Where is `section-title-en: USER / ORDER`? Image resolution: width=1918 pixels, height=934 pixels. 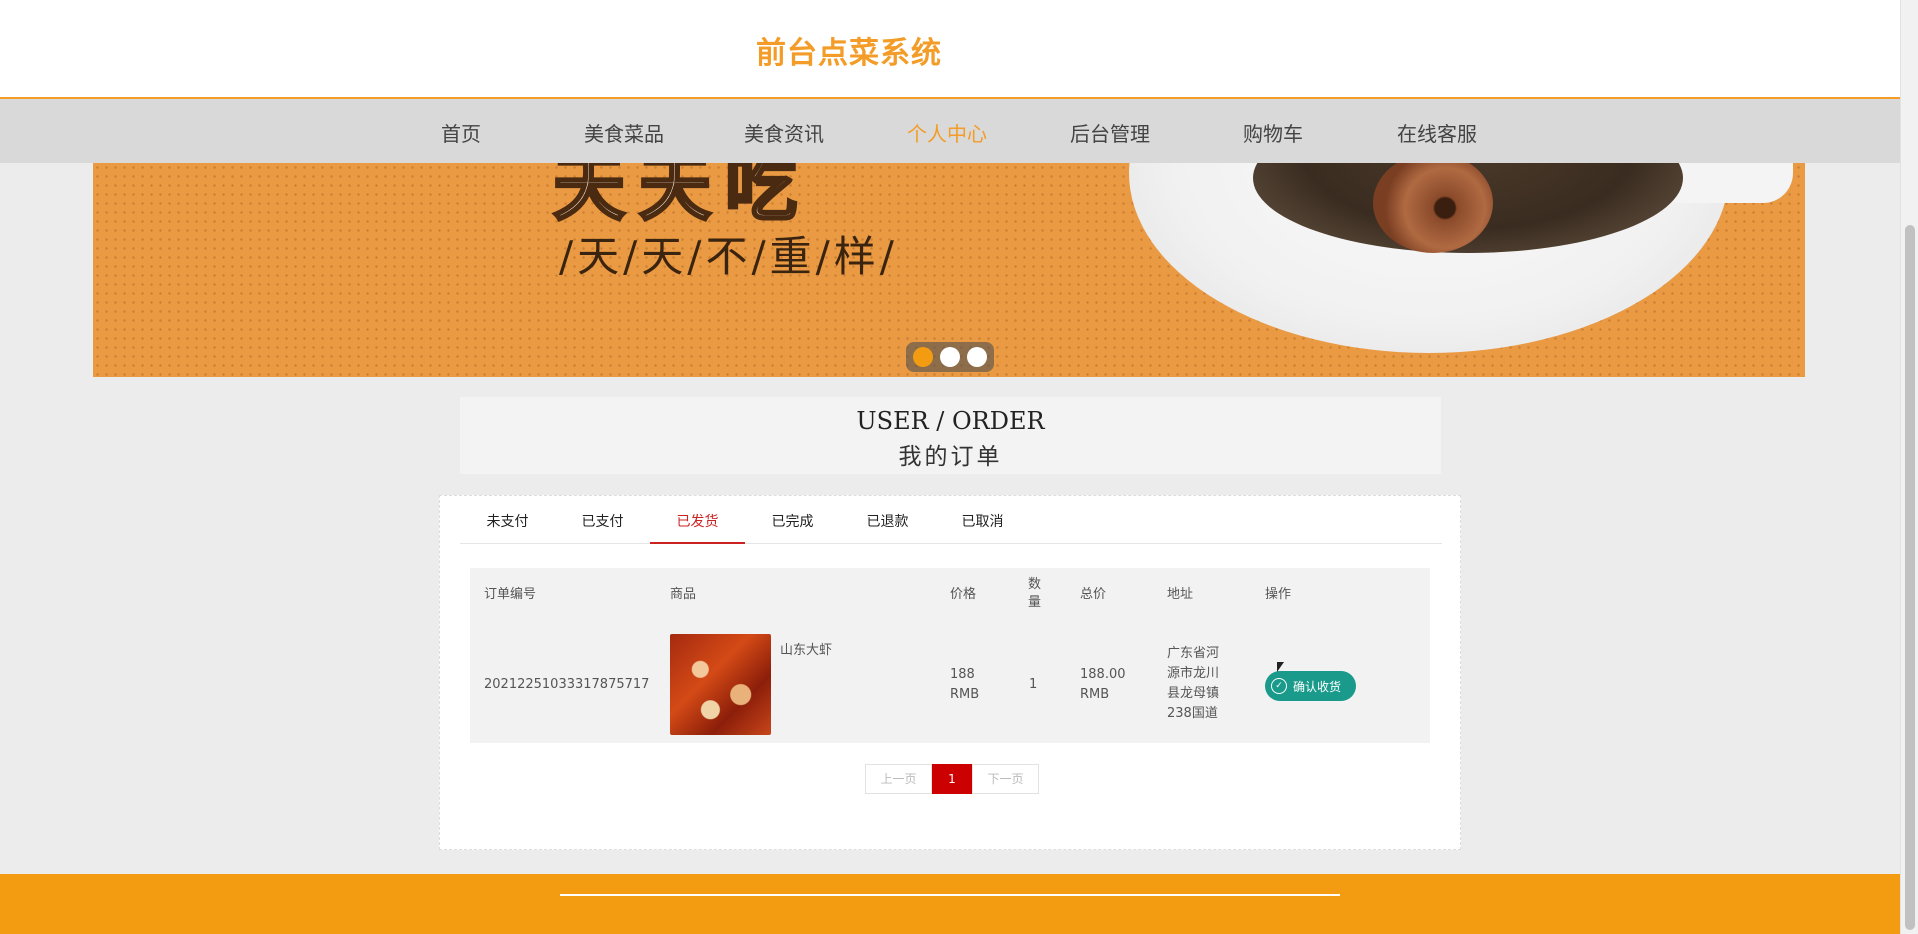 section-title-en: USER / ORDER is located at coordinates (950, 421).